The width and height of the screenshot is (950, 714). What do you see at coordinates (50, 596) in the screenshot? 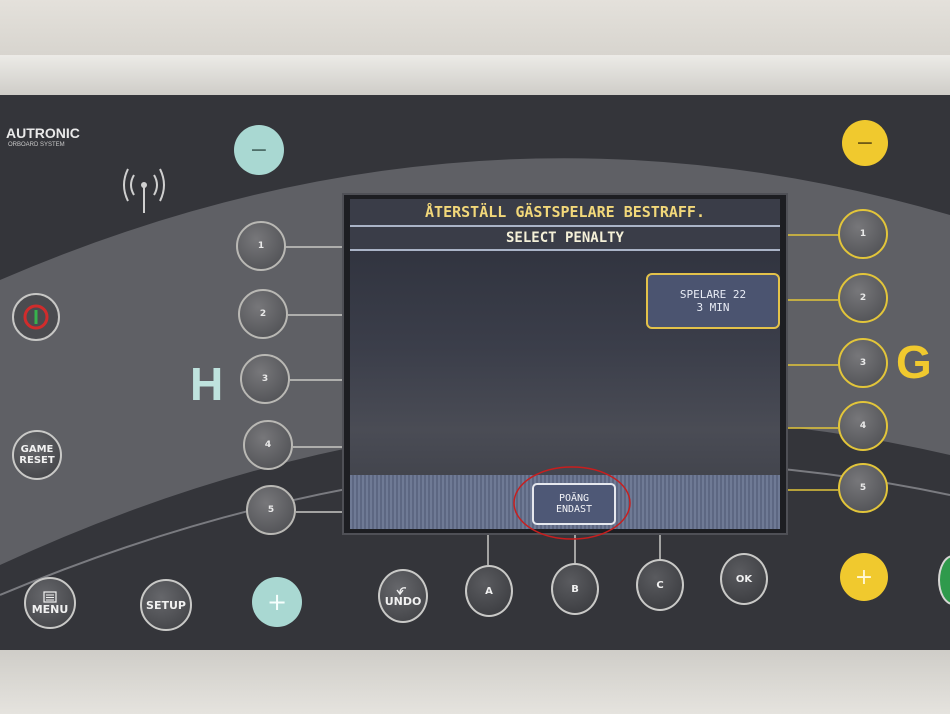
I see `menu-icon` at bounding box center [50, 596].